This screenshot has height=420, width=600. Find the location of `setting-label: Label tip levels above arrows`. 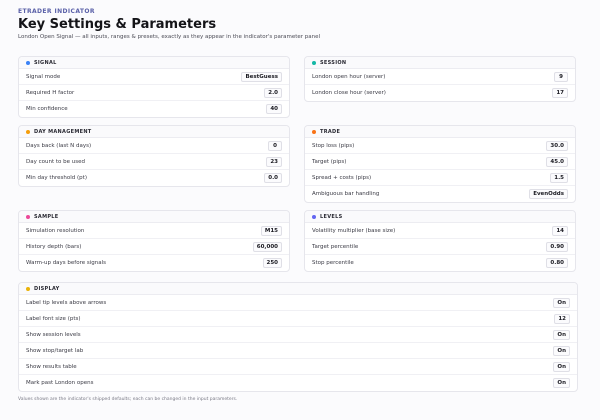

setting-label: Label tip levels above arrows is located at coordinates (66, 302).